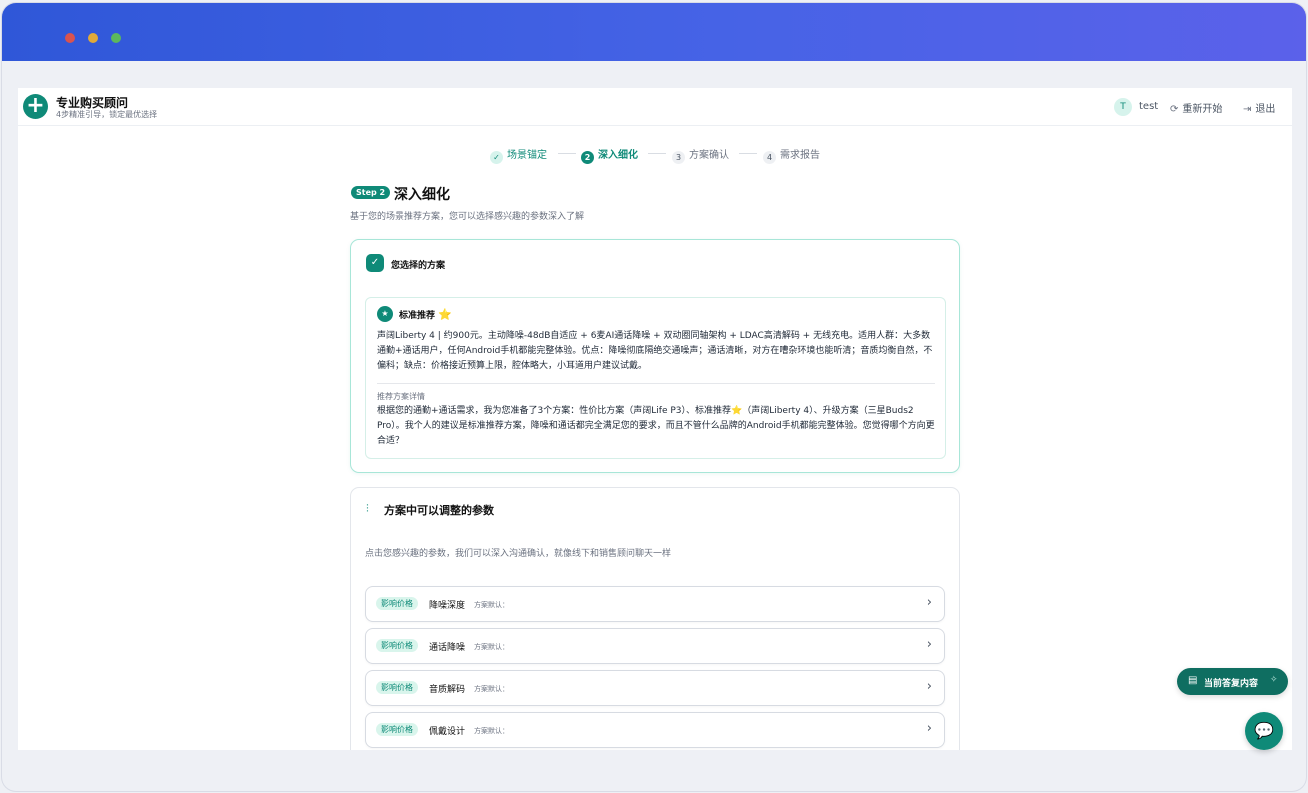 The image size is (1308, 793). I want to click on window-titlebar, so click(654, 32).